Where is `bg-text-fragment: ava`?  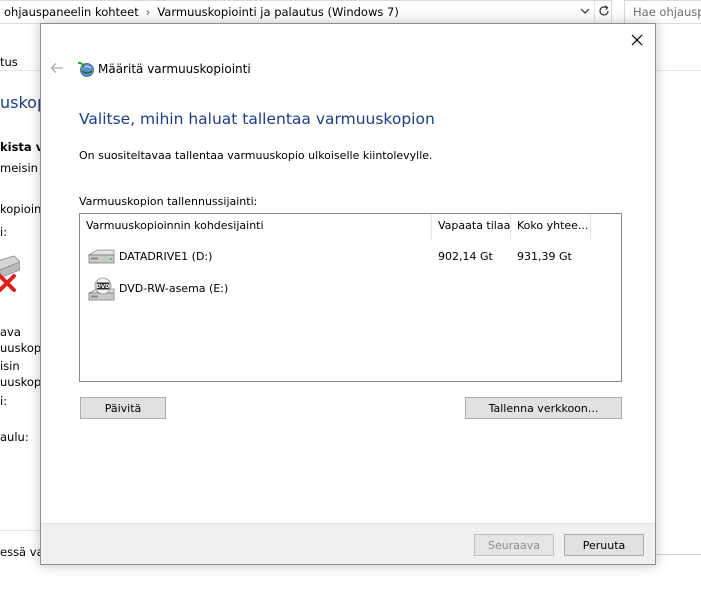
bg-text-fragment: ava is located at coordinates (10, 332).